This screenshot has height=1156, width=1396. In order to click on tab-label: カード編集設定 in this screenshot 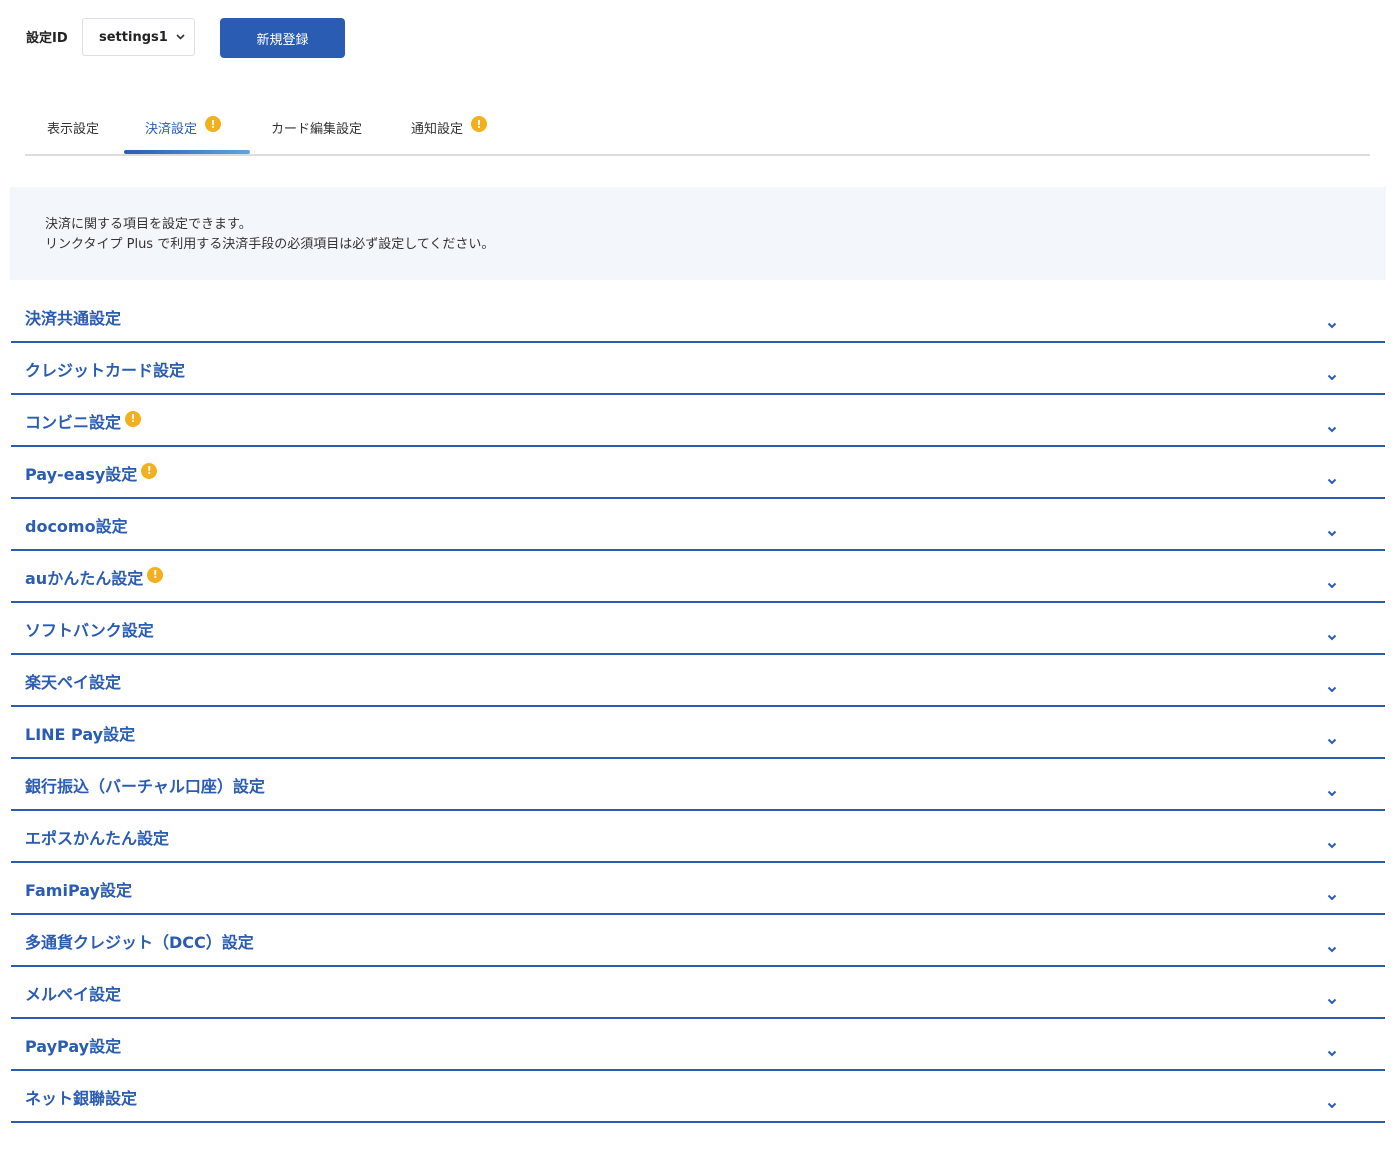, I will do `click(317, 129)`.